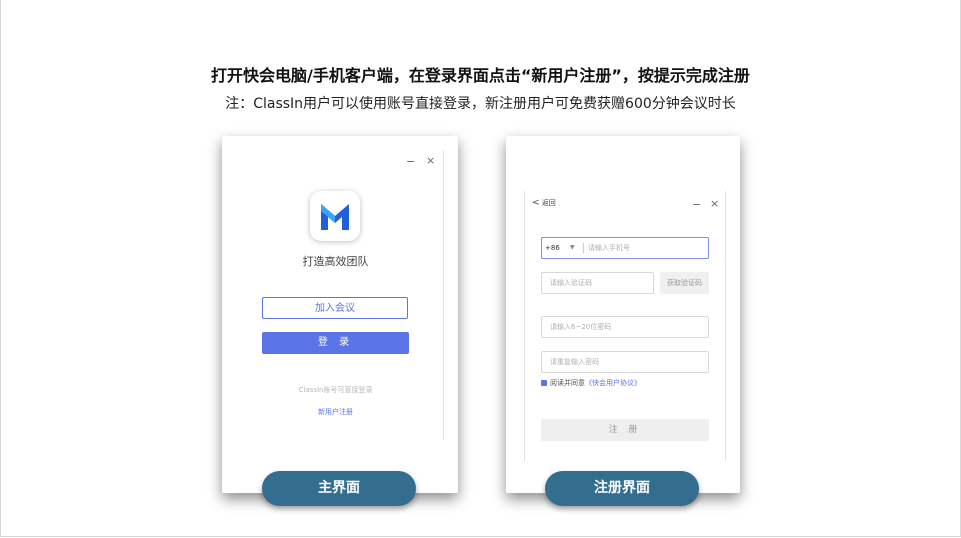  What do you see at coordinates (572, 248) in the screenshot?
I see `chevron-down-icon: ▼` at bounding box center [572, 248].